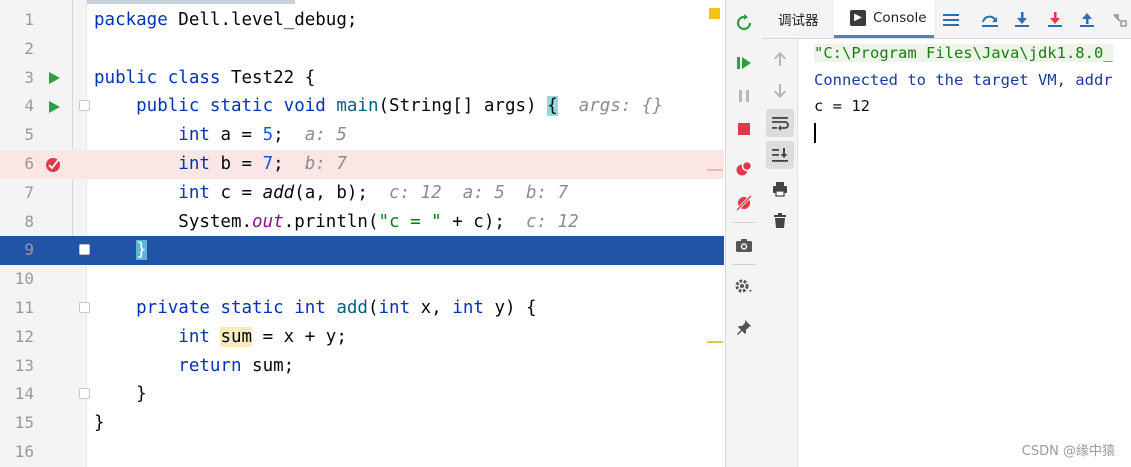 The width and height of the screenshot is (1131, 467). I want to click on code-token: .println(, so click(331, 221).